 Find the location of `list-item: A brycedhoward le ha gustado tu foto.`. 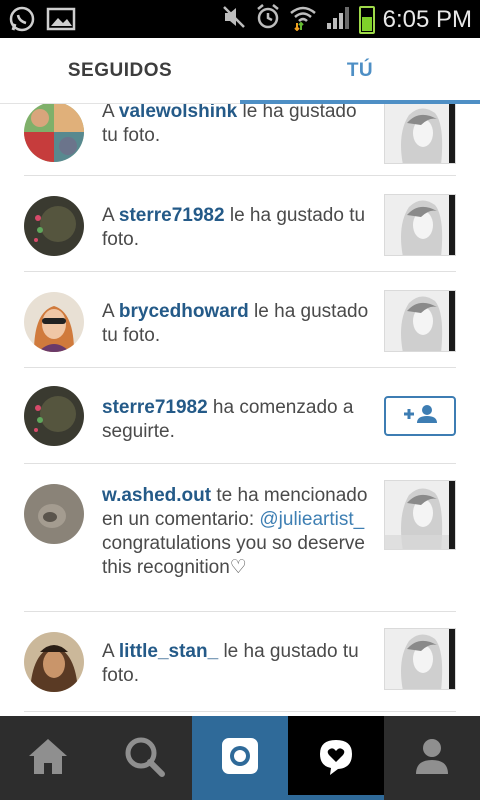

list-item: A brycedhoward le ha gustado tu foto. is located at coordinates (240, 320).